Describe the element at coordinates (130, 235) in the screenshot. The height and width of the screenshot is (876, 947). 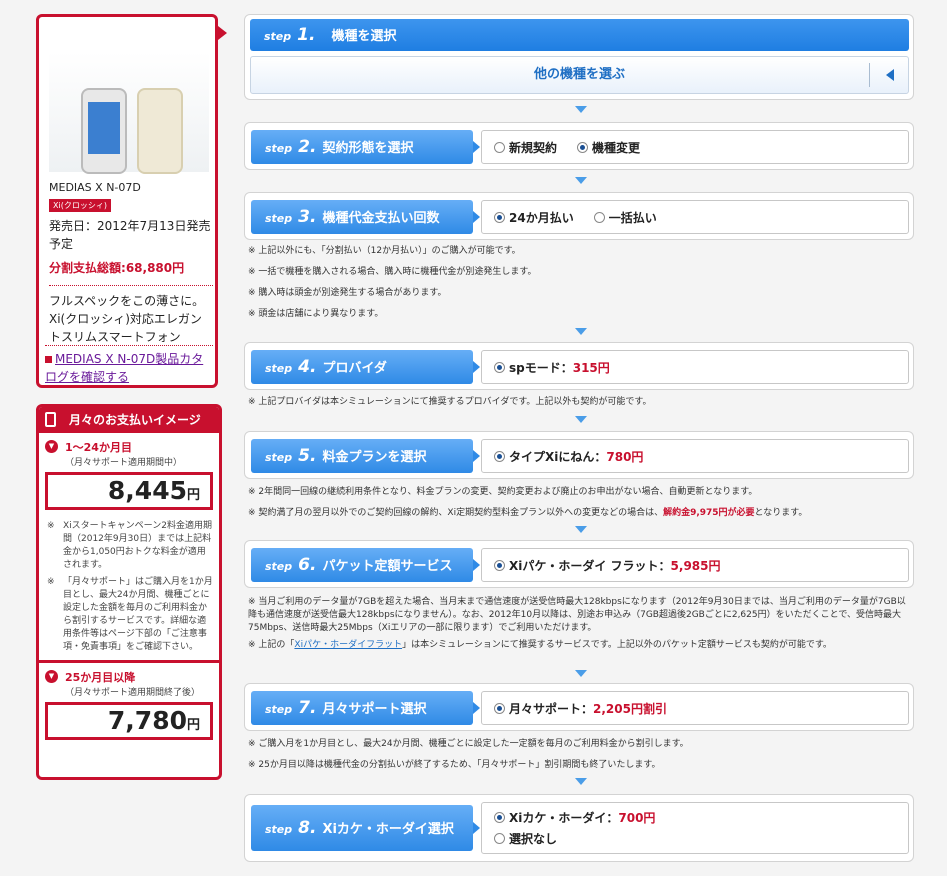
I see `release-date: 発売日：2012年7月13日発売予定` at that location.